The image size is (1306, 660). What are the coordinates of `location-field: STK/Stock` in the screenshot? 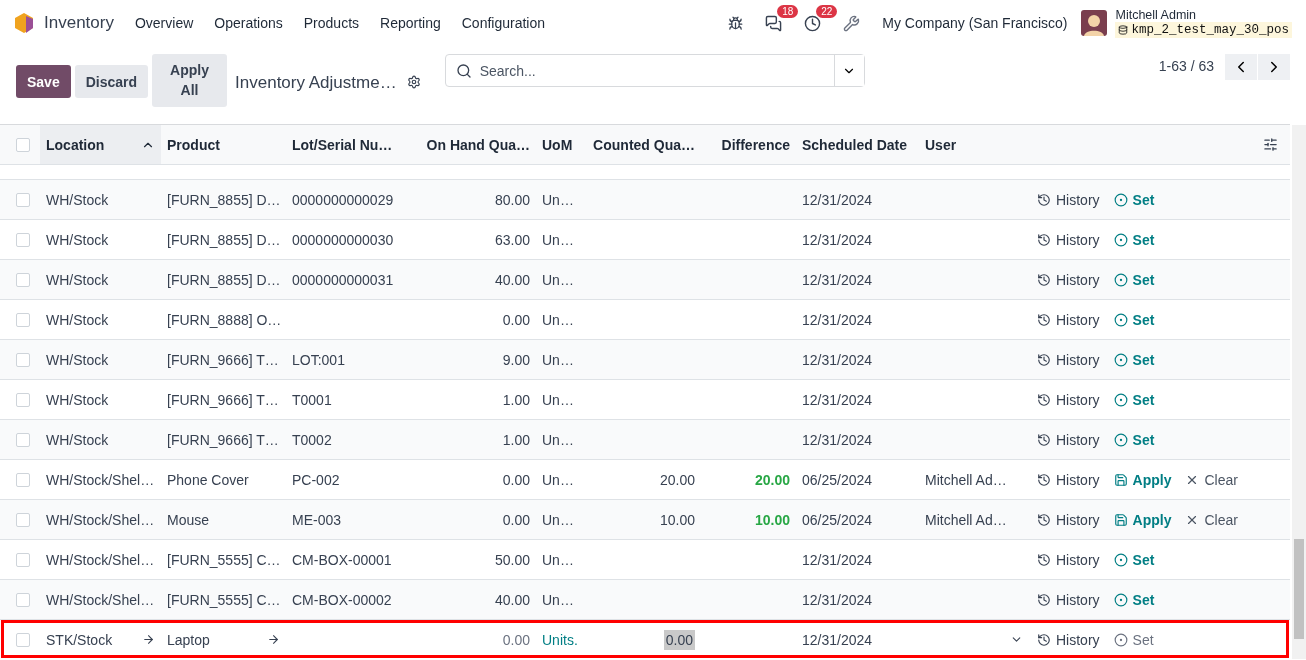 It's located at (100, 639).